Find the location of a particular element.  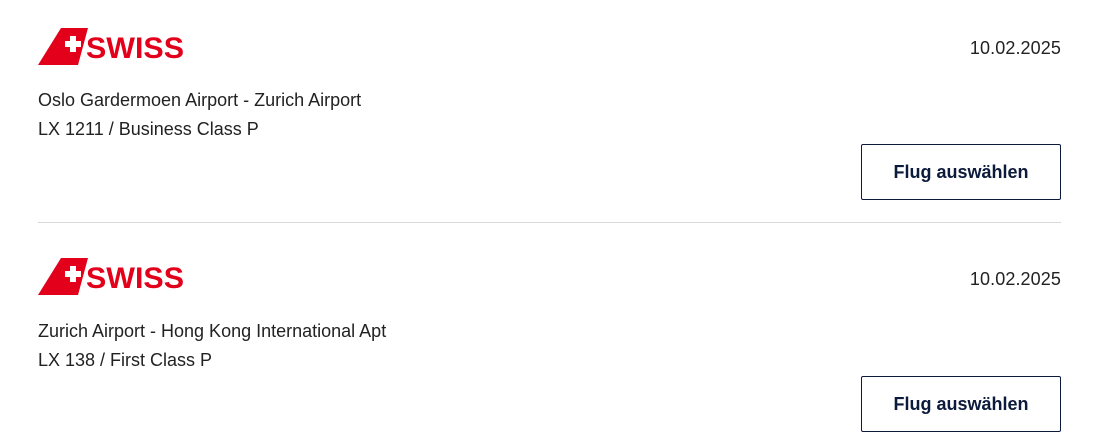

flight-route: Oslo Gardermoen Airport - Zurich Airport is located at coordinates (200, 100).